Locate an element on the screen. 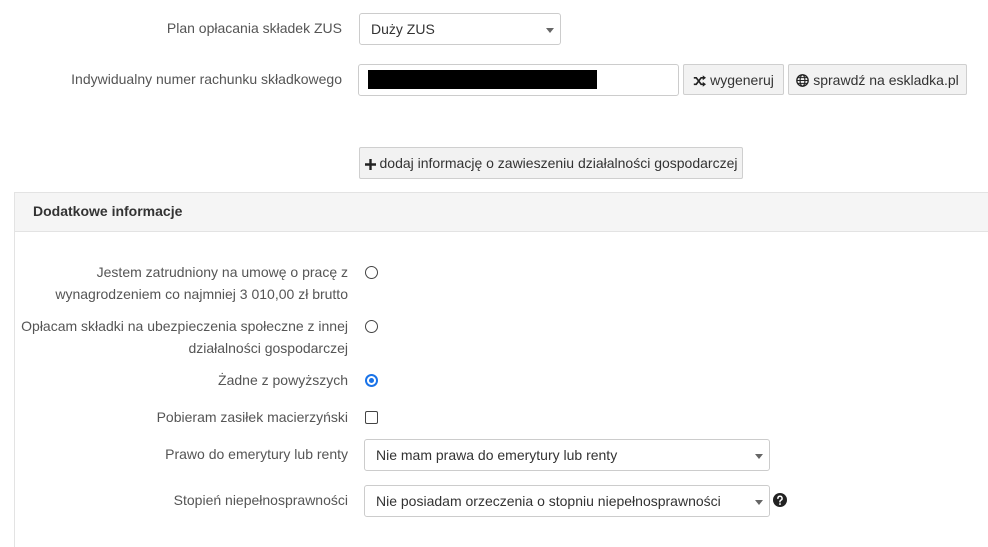 Image resolution: width=988 pixels, height=547 pixels. maternity-label: Pobieram zasiłek macierzyński is located at coordinates (252, 417).